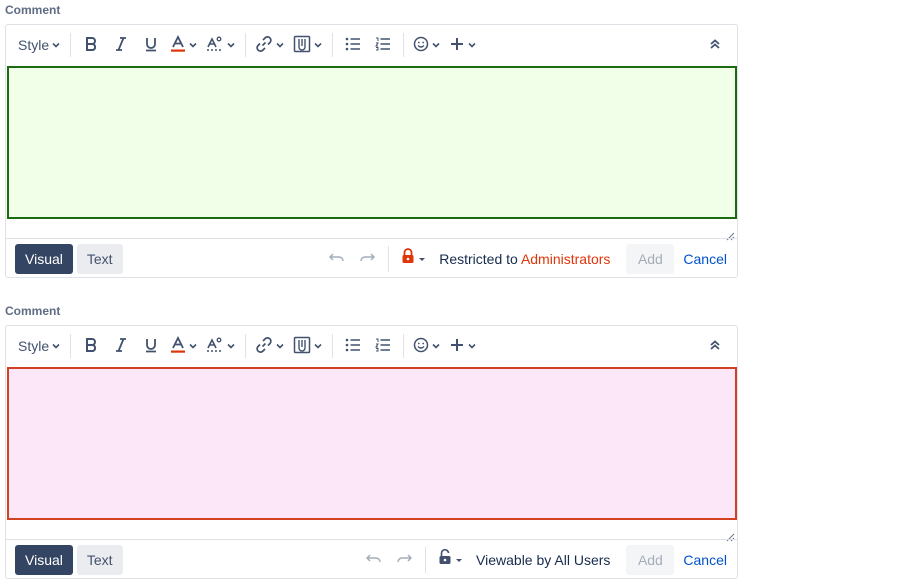  Describe the element at coordinates (459, 560) in the screenshot. I see `caret-down-icon` at that location.